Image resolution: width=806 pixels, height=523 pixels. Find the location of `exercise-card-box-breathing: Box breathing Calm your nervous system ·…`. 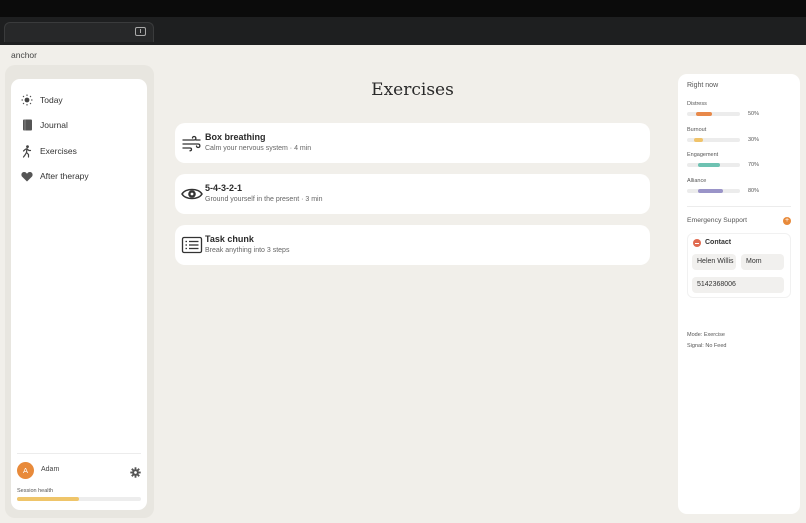

exercise-card-box-breathing: Box breathing Calm your nervous system ·… is located at coordinates (412, 143).